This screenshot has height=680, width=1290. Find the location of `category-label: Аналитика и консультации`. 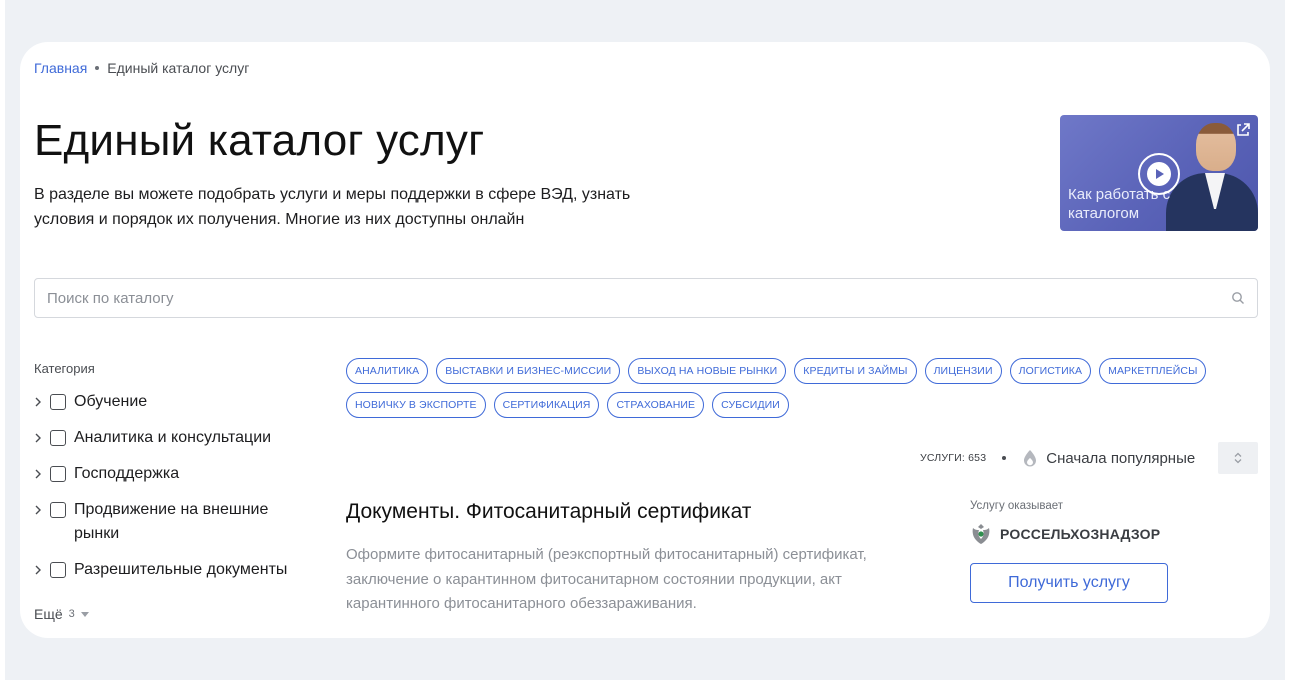

category-label: Аналитика и консультации is located at coordinates (173, 437).